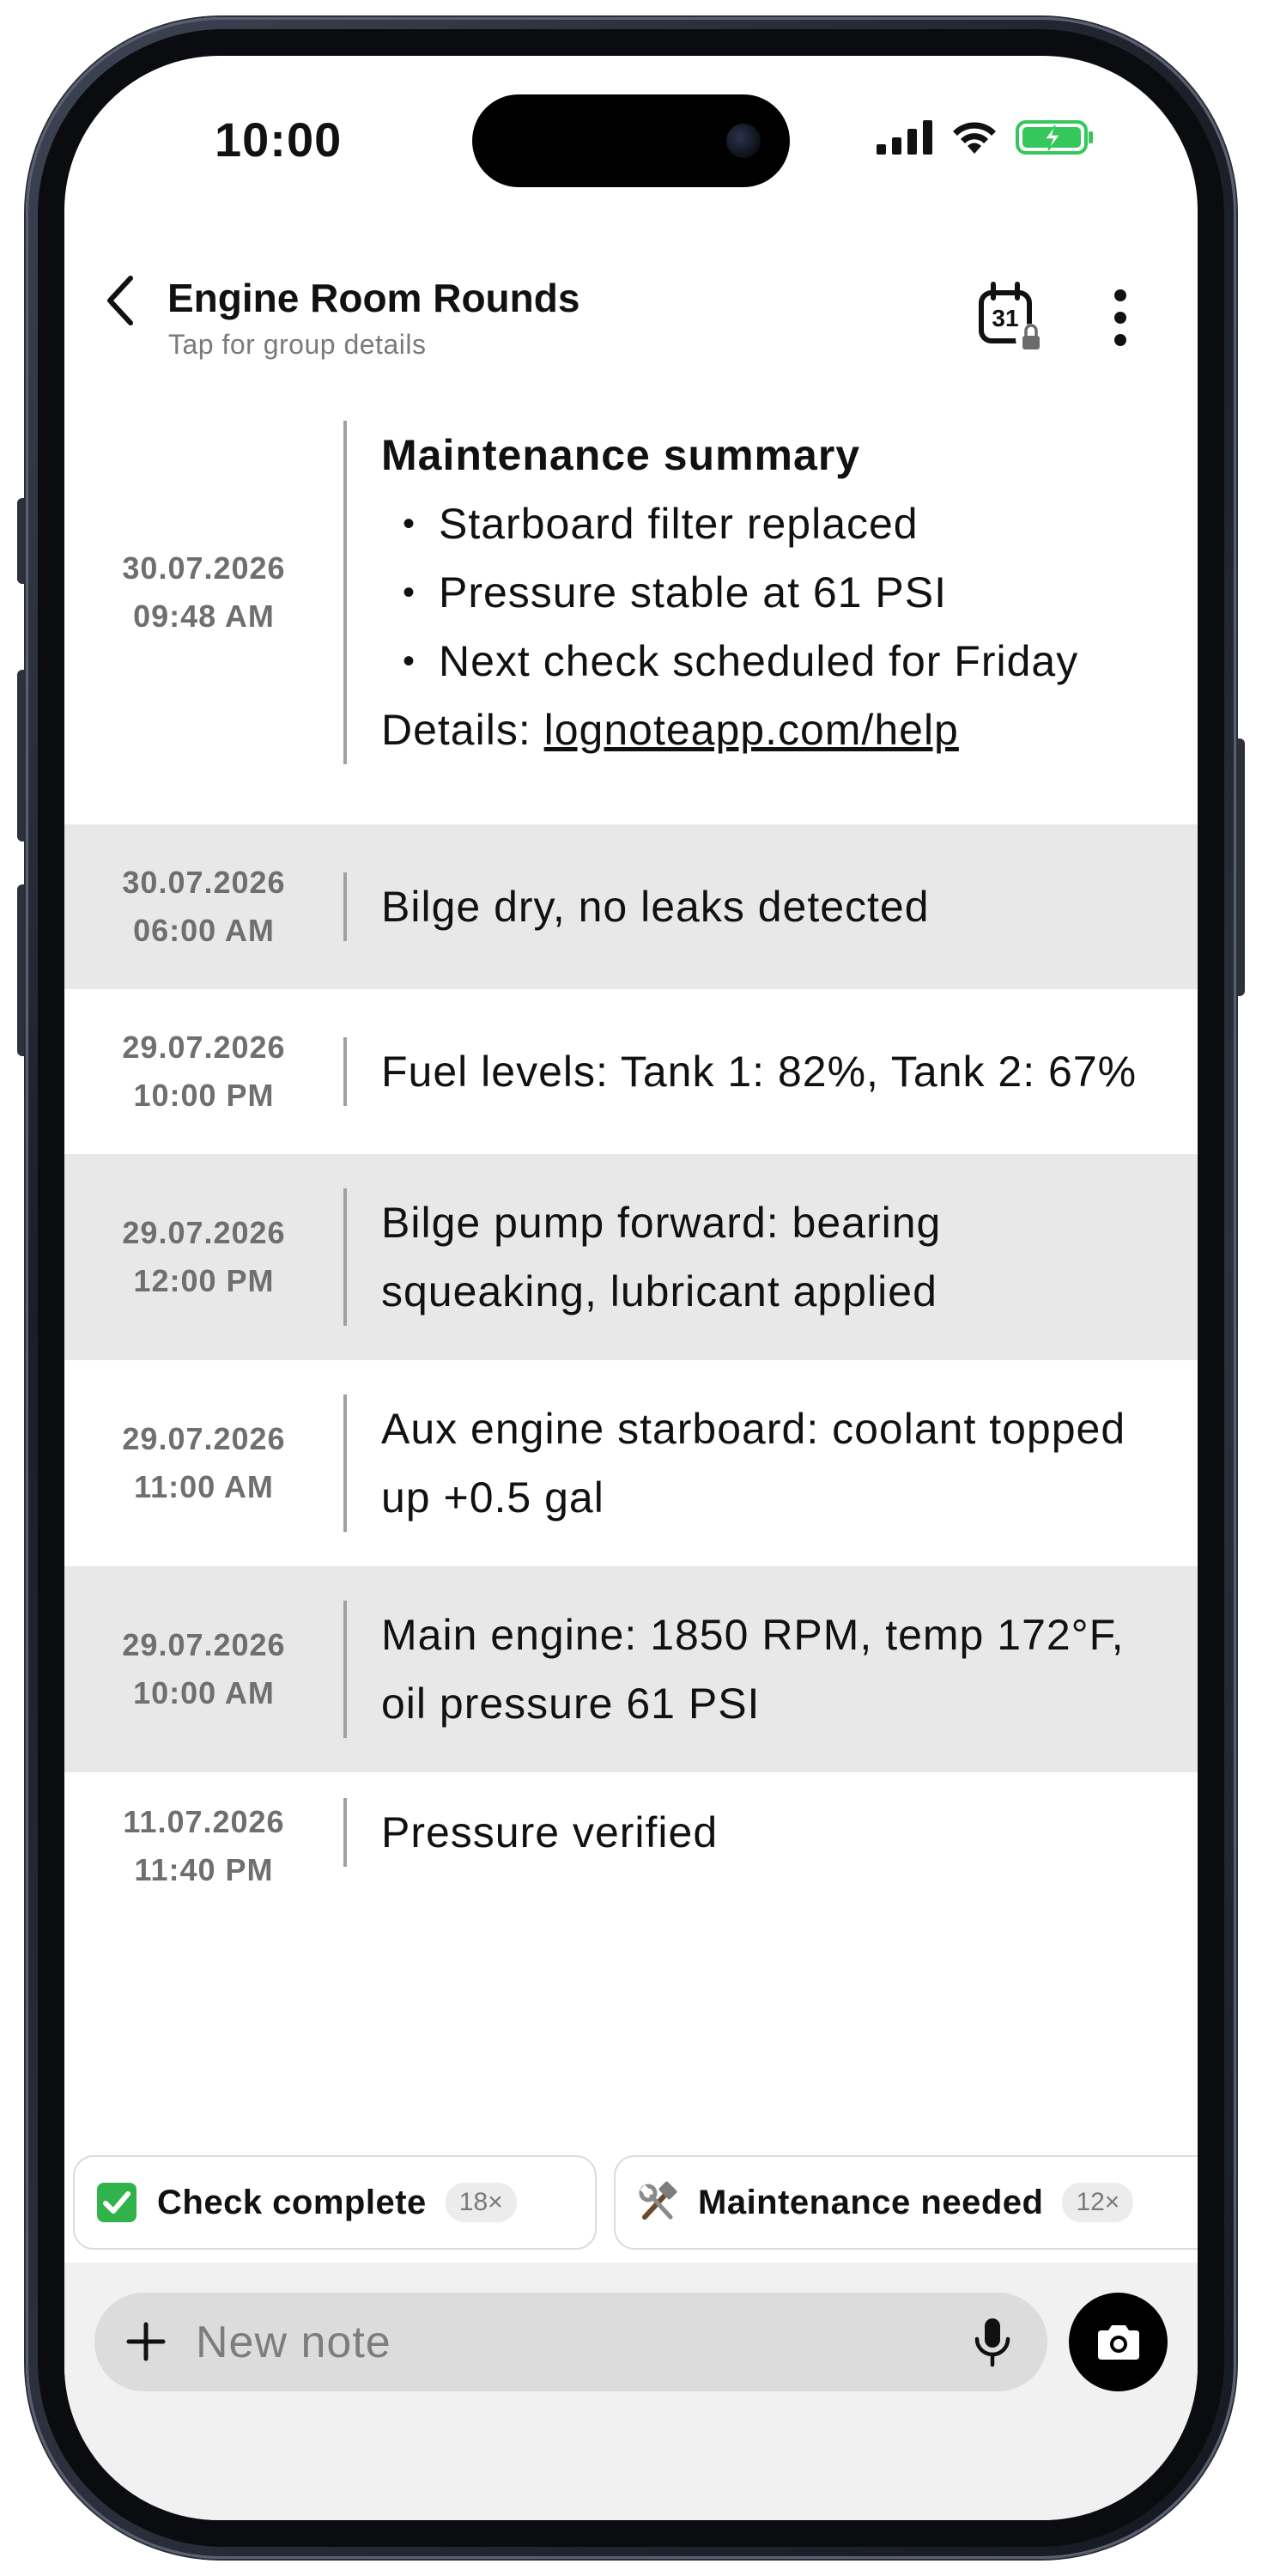  I want to click on note-time: 12:00 PM, so click(204, 1280).